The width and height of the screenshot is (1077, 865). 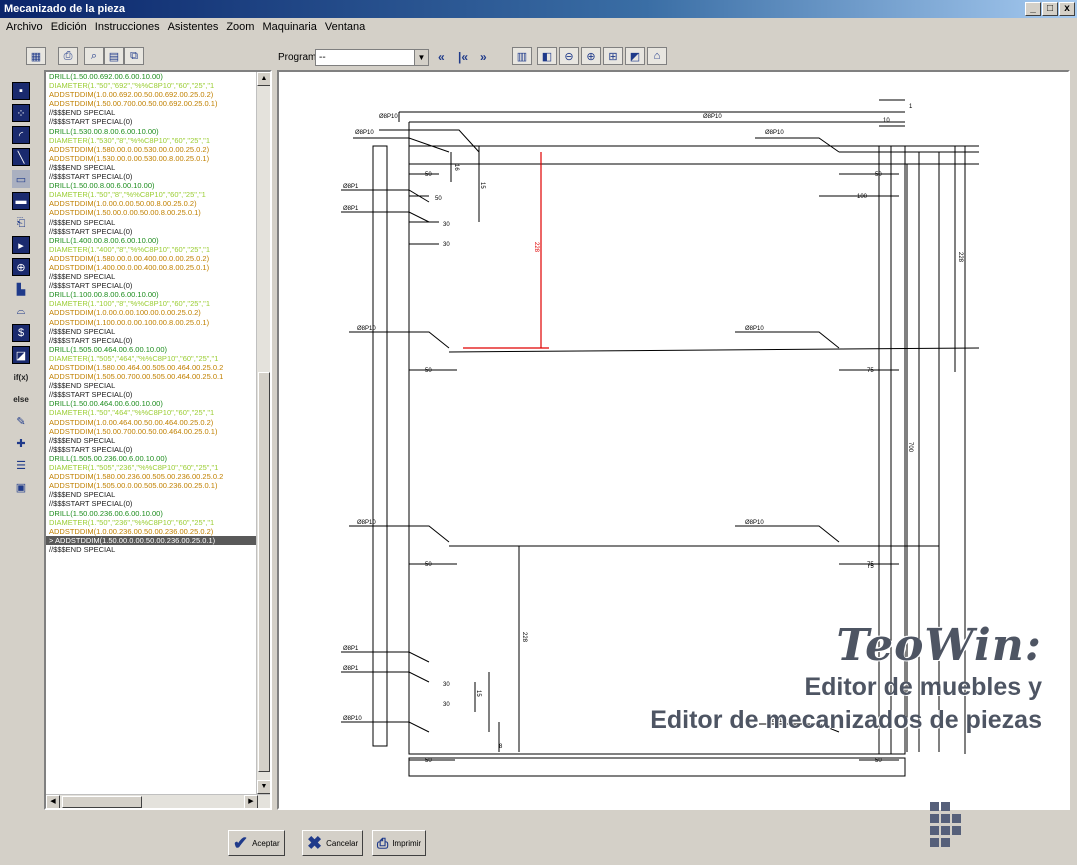 I want to click on code-line: DRILL(1.50.00.692.00.6.00.10.00), so click(x=152, y=76).